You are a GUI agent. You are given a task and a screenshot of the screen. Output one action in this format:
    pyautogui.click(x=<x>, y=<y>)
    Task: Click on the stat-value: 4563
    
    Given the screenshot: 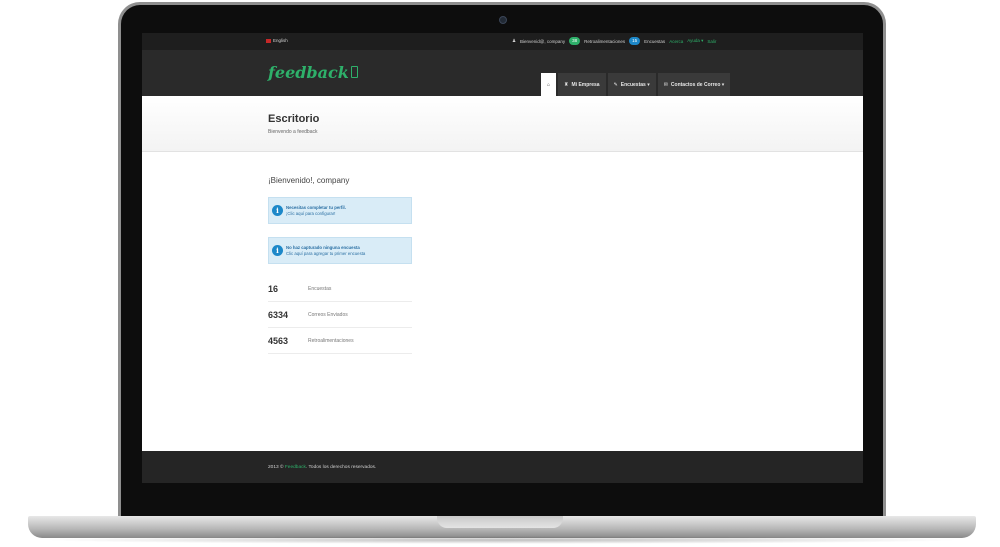 What is the action you would take?
    pyautogui.click(x=278, y=340)
    